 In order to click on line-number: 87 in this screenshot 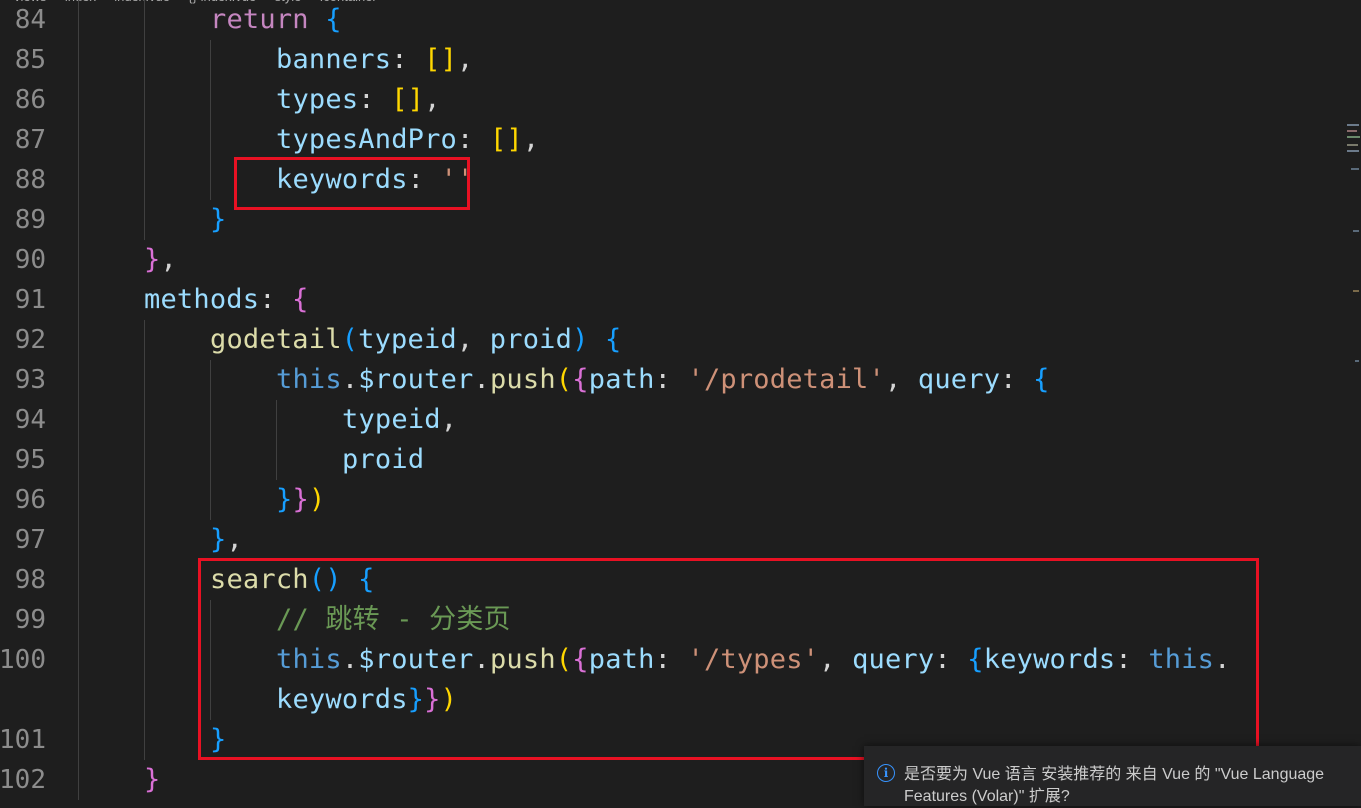, I will do `click(30, 140)`.